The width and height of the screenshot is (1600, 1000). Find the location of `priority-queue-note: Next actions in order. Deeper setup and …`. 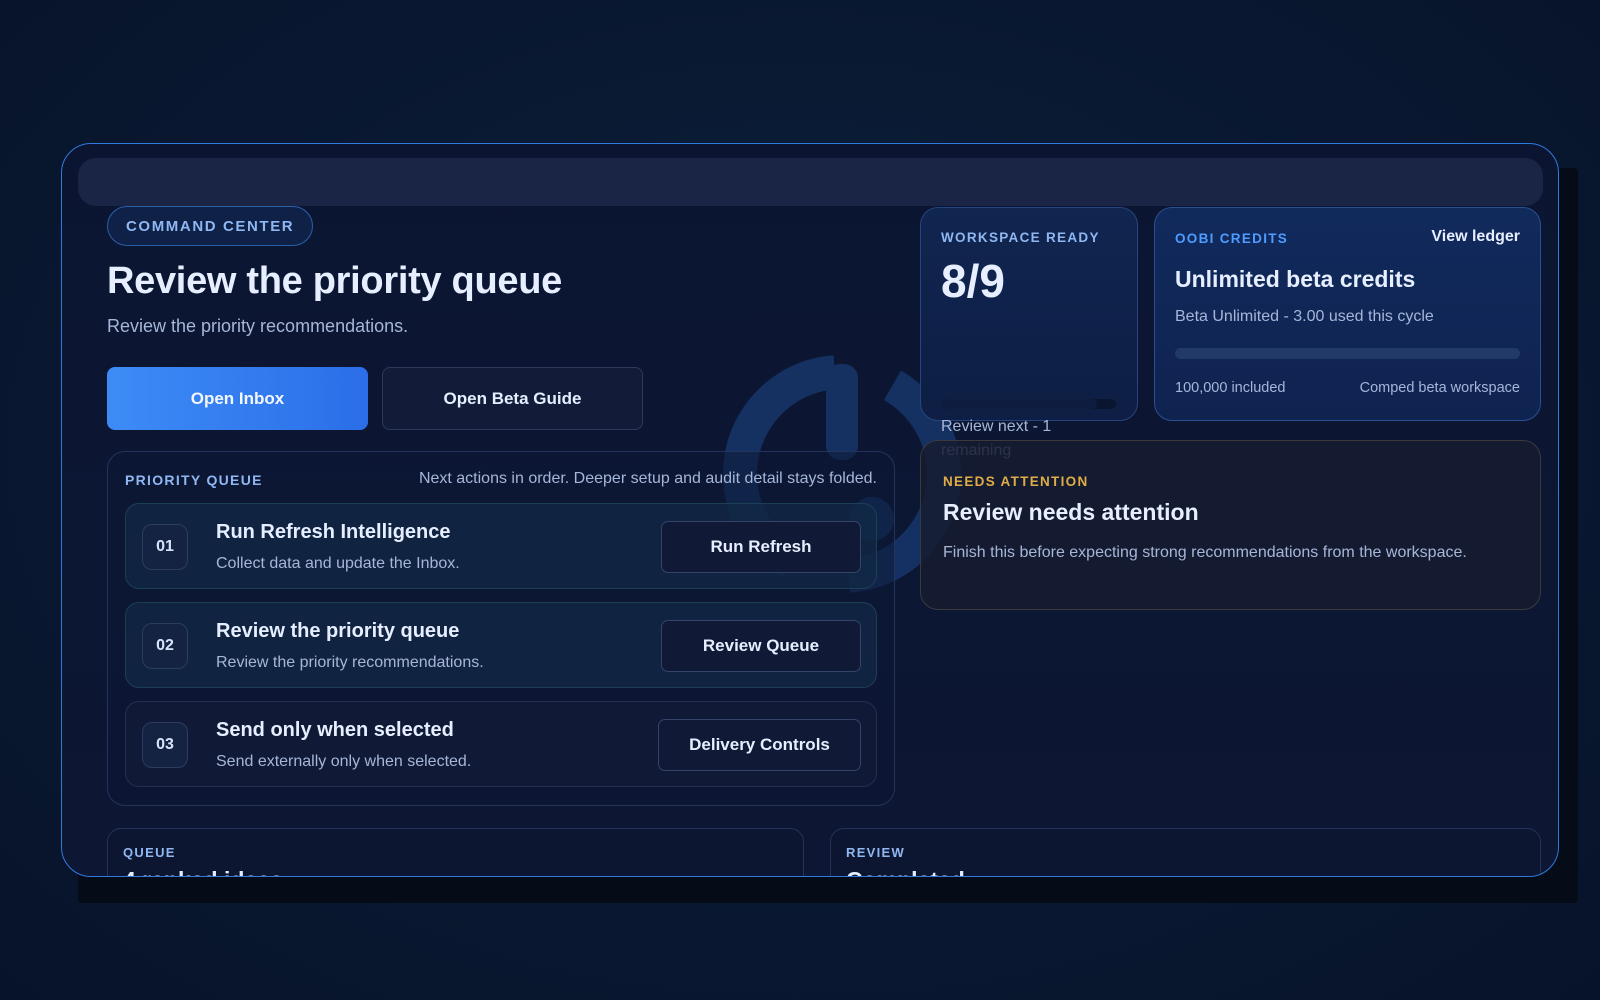

priority-queue-note: Next actions in order. Deeper setup and … is located at coordinates (647, 478).